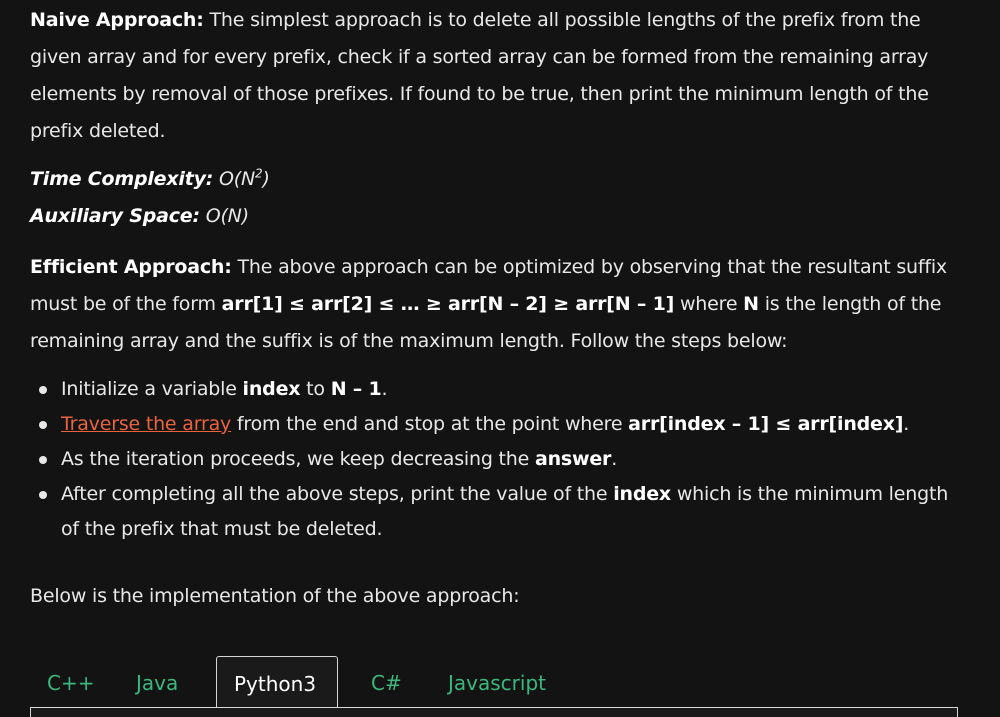 This screenshot has width=1000, height=717. What do you see at coordinates (277, 682) in the screenshot?
I see `tab-python3: Python3` at bounding box center [277, 682].